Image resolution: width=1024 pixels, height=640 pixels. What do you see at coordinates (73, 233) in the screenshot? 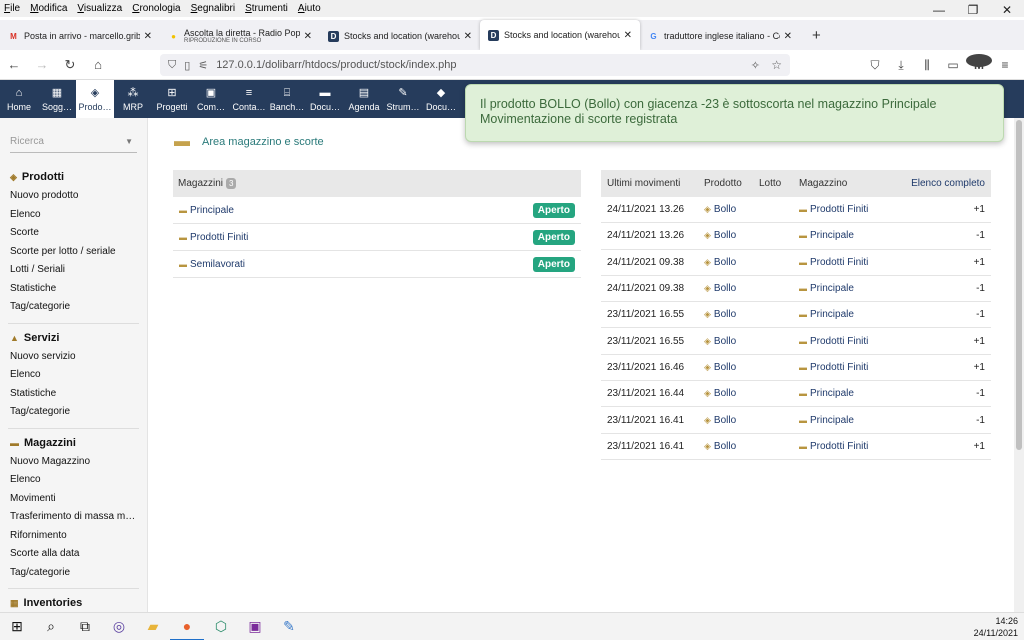
I see `sidebar-item: Scorte` at bounding box center [73, 233].